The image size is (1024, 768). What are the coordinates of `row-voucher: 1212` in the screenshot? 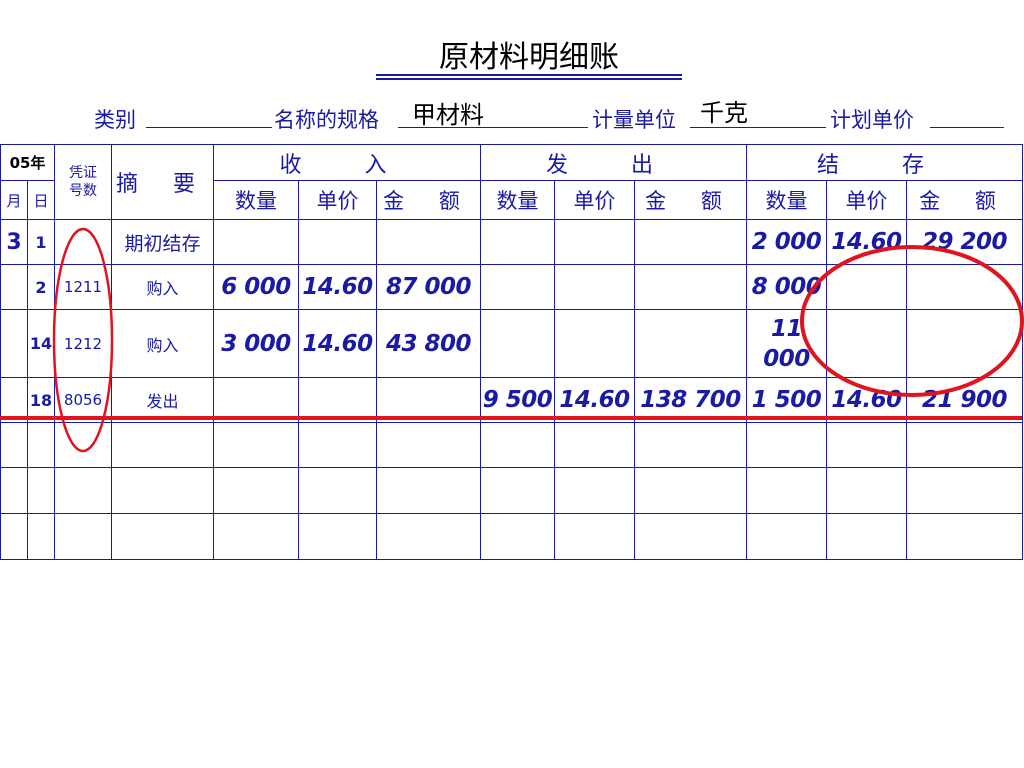 It's located at (83, 343).